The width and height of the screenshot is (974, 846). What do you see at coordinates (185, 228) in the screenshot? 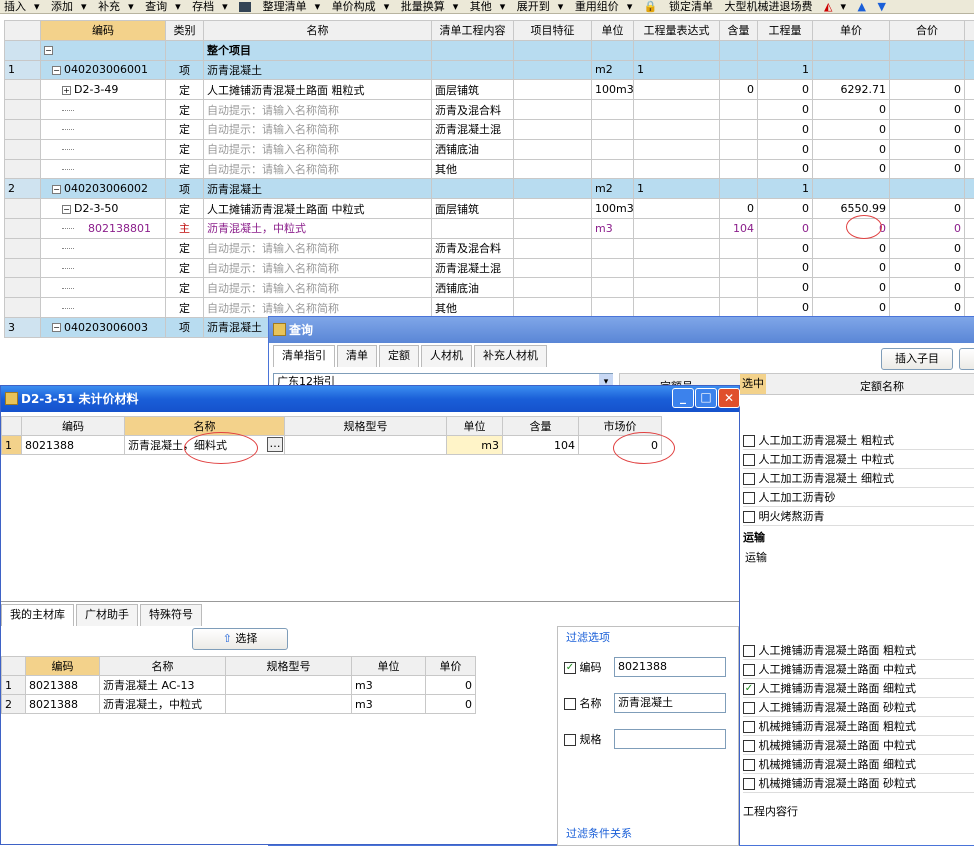
I see `cell-type: 主` at bounding box center [185, 228].